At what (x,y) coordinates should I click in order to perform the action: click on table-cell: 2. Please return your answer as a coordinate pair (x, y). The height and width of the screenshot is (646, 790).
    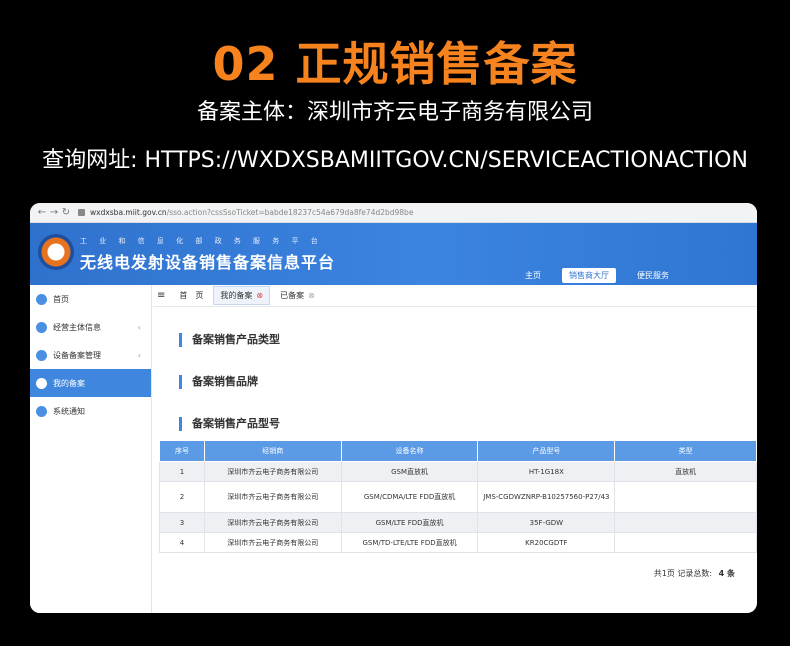
    Looking at the image, I should click on (182, 497).